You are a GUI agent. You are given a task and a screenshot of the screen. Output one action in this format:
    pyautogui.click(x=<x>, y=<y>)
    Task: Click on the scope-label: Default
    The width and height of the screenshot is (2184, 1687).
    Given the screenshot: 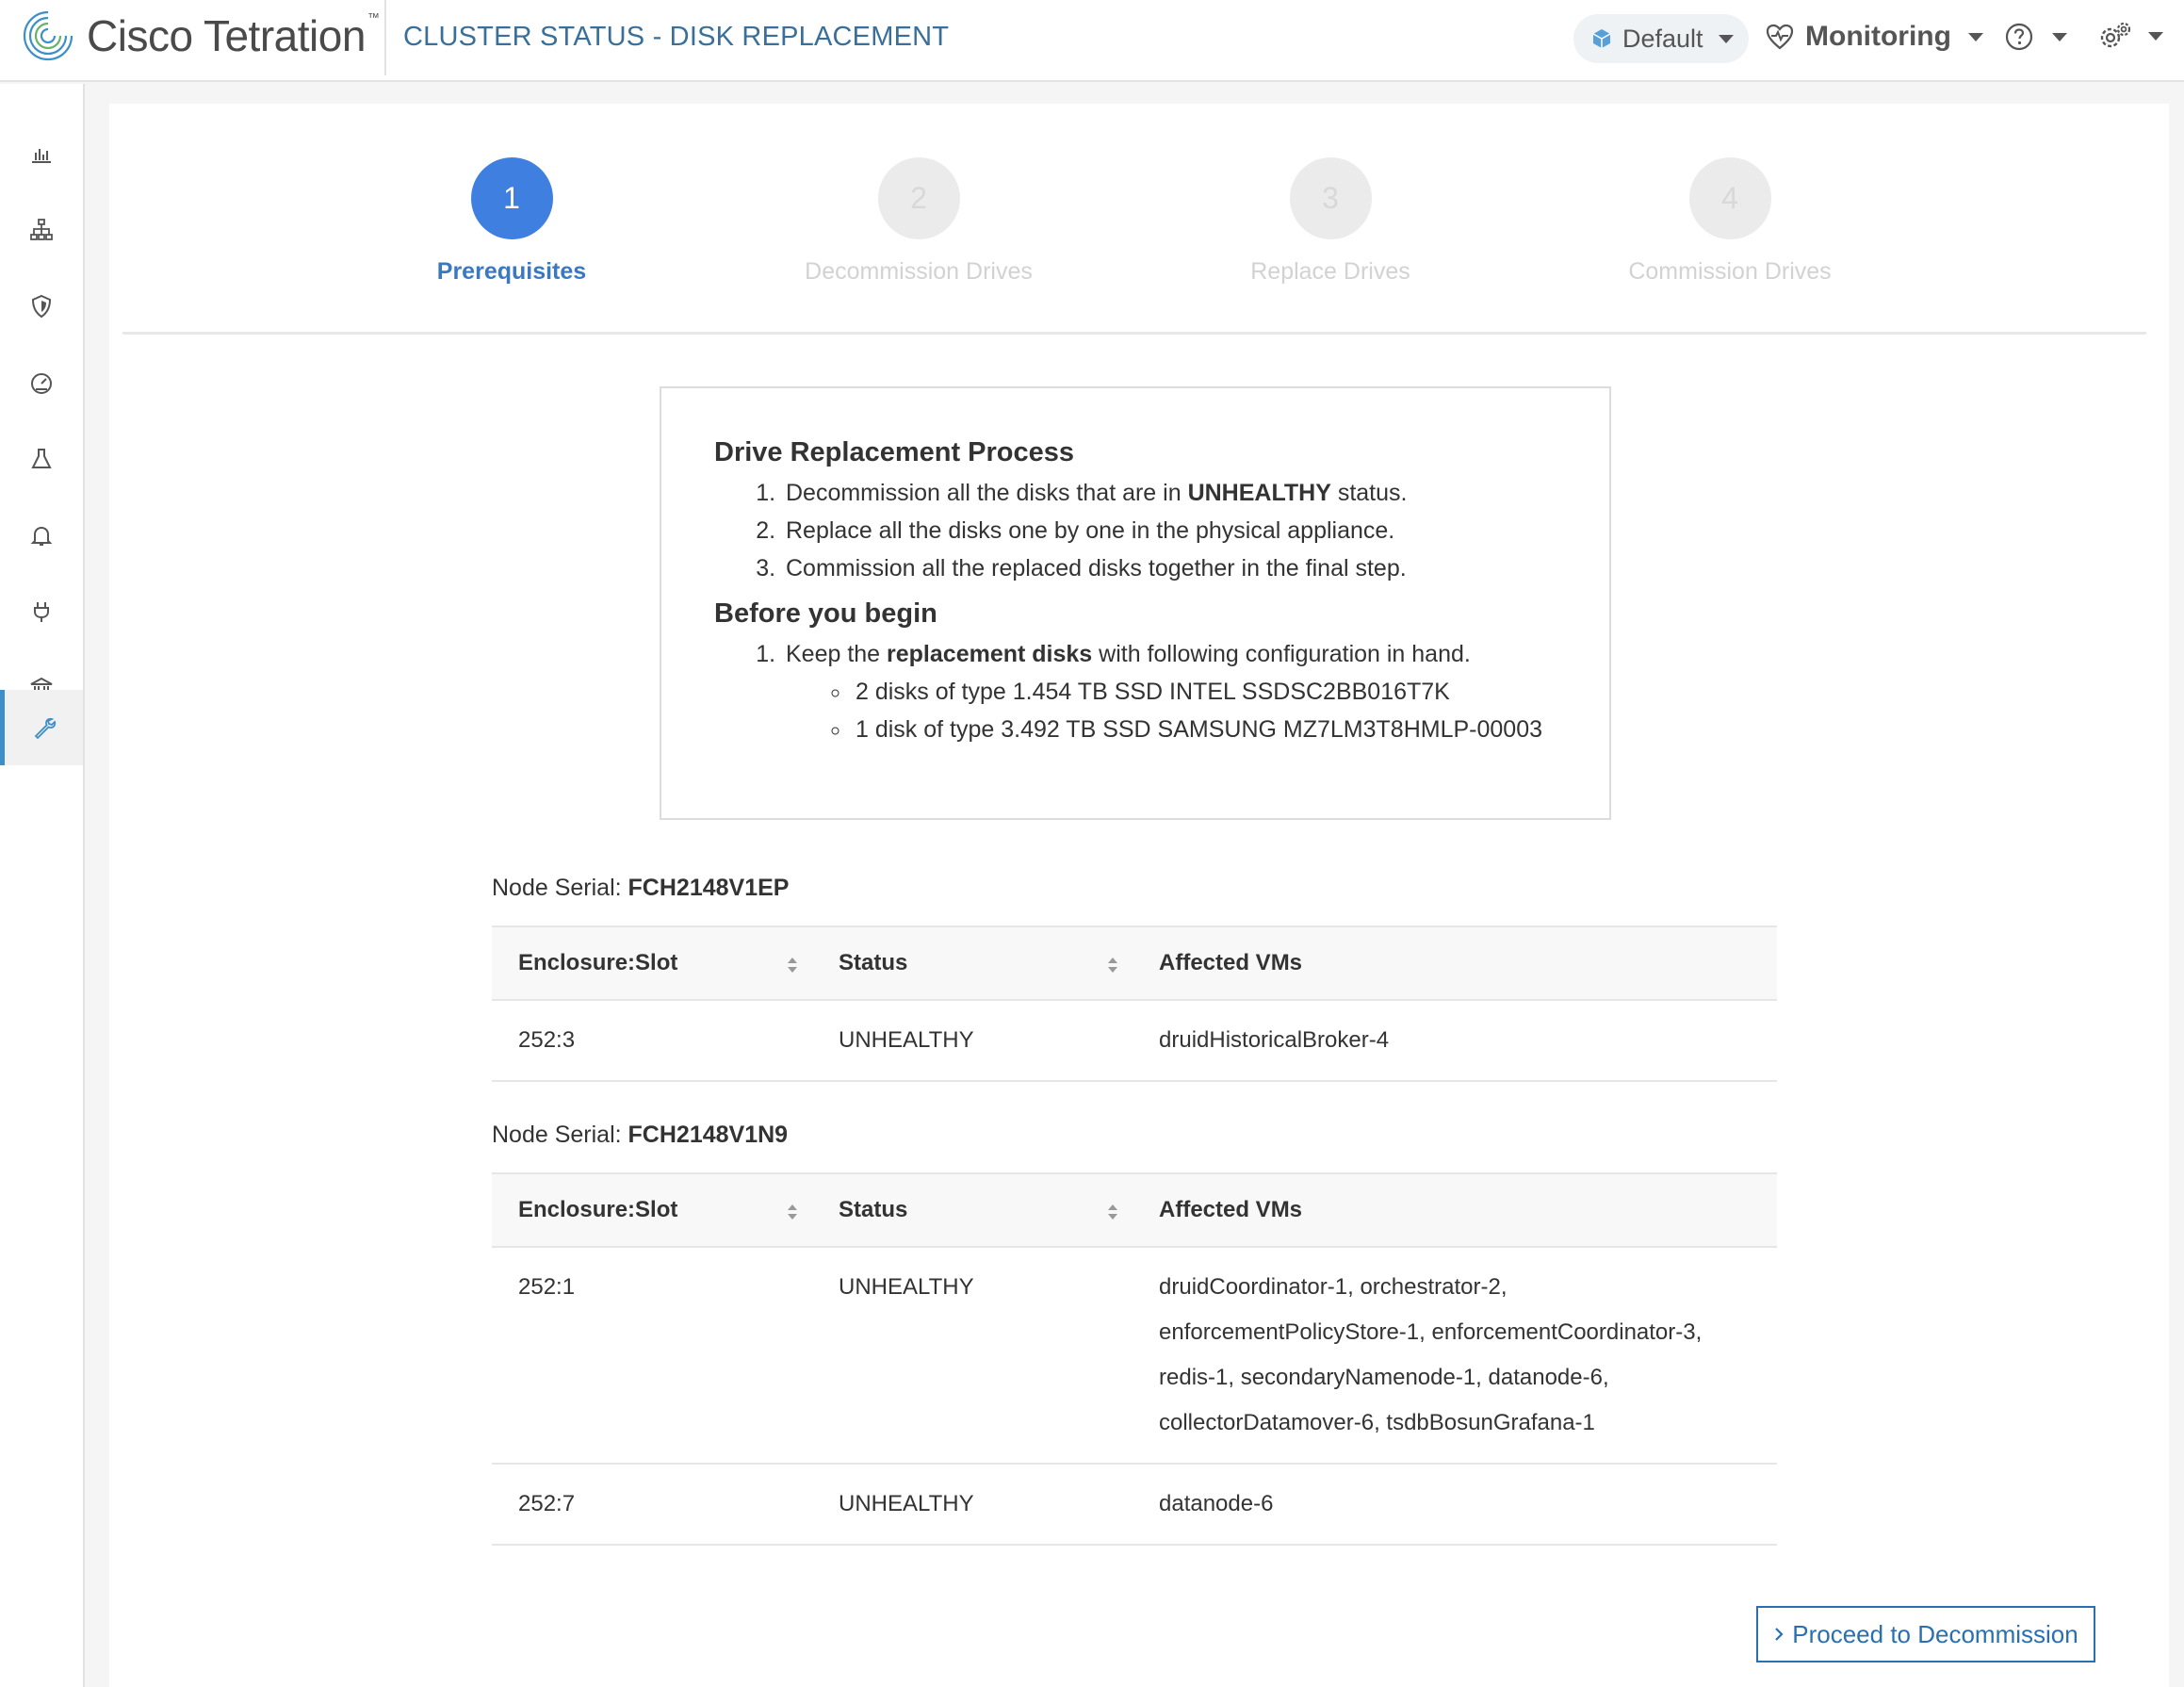 What is the action you would take?
    pyautogui.click(x=1662, y=38)
    